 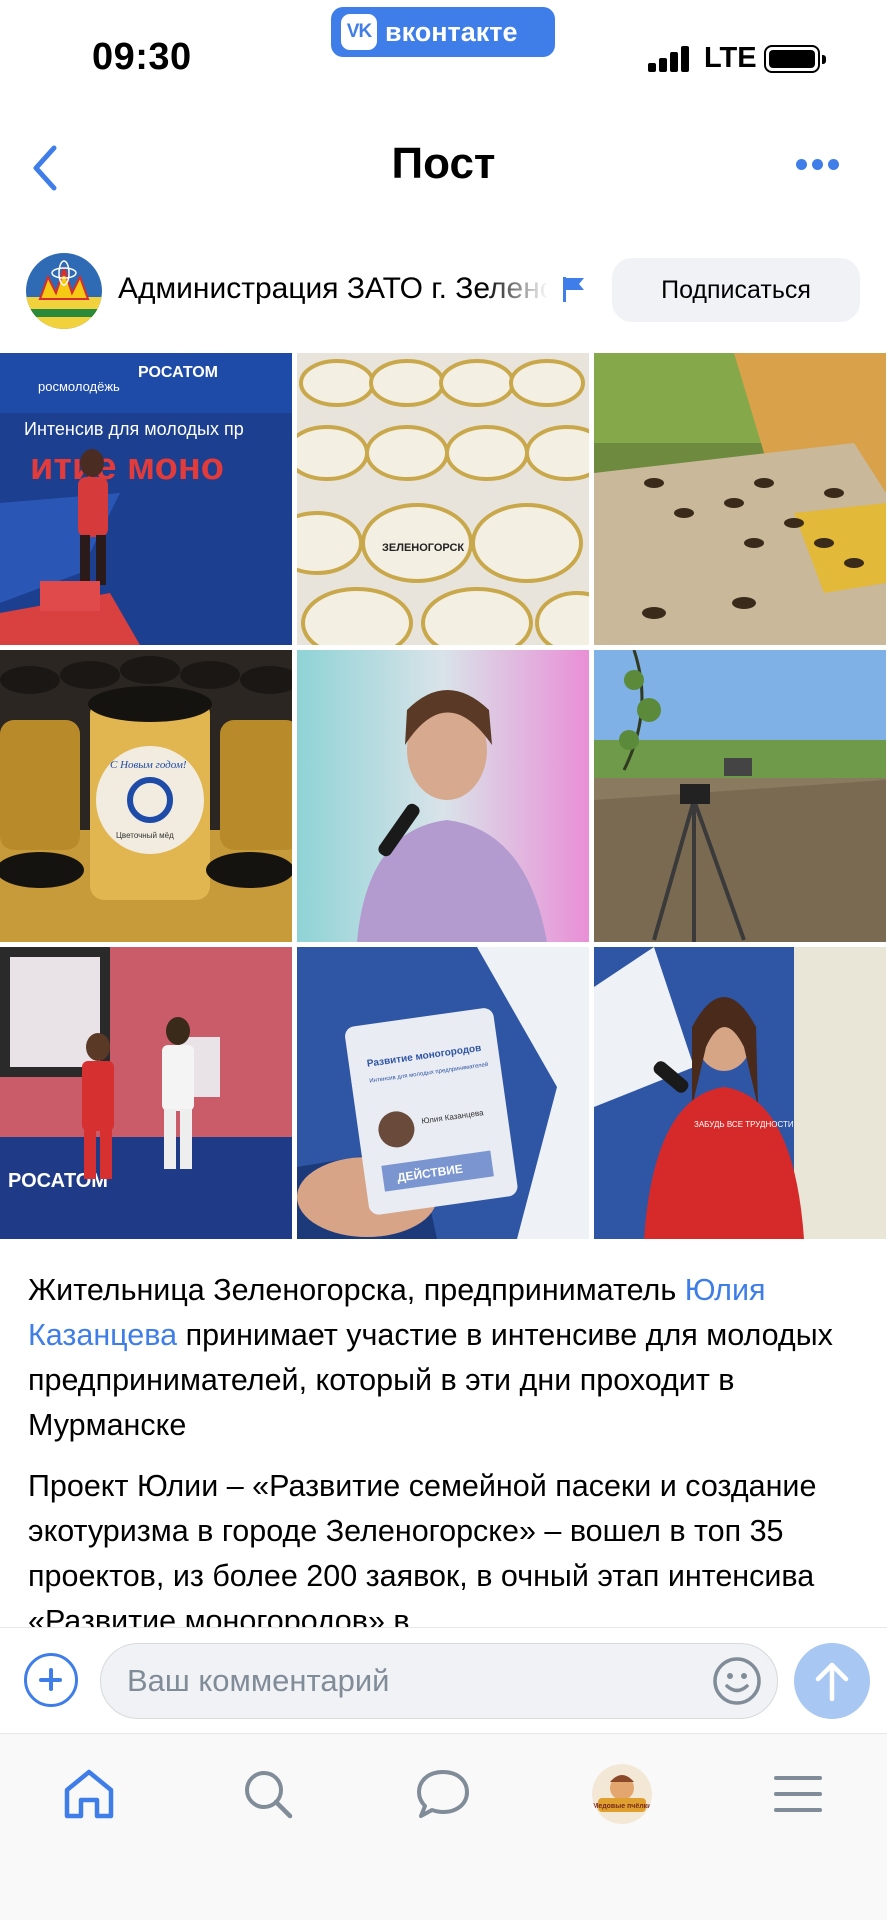 What do you see at coordinates (439, 1681) in the screenshot?
I see `comment-input` at bounding box center [439, 1681].